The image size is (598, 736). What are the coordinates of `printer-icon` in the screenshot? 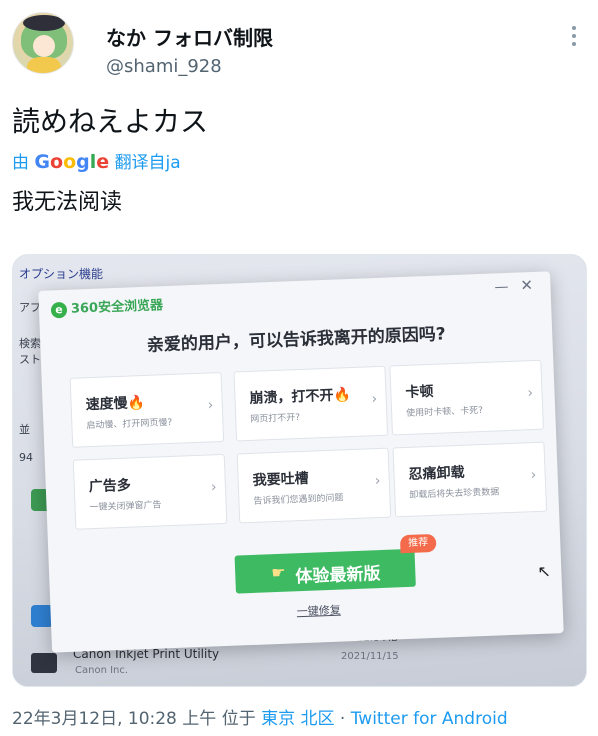 It's located at (44, 663).